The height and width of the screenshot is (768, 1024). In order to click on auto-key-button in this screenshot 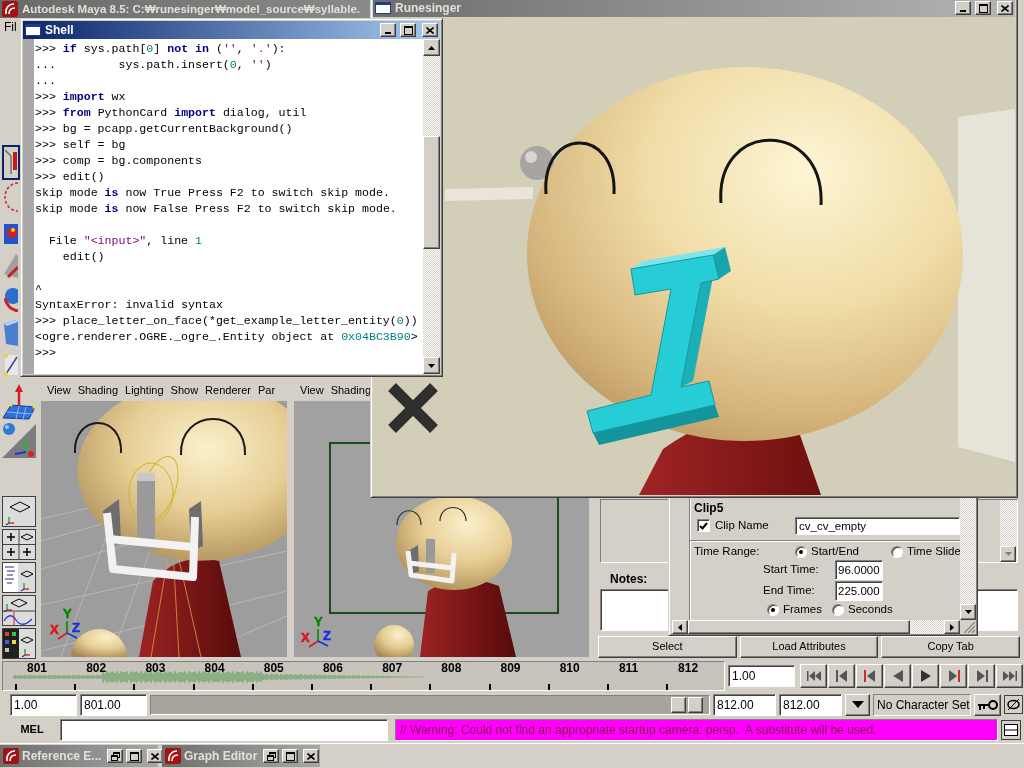, I will do `click(987, 704)`.